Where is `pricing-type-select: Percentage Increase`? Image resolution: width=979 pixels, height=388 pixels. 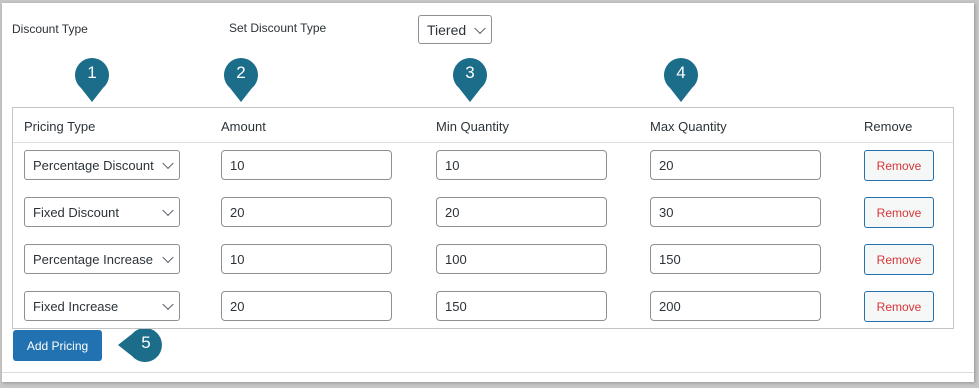
pricing-type-select: Percentage Increase is located at coordinates (102, 259).